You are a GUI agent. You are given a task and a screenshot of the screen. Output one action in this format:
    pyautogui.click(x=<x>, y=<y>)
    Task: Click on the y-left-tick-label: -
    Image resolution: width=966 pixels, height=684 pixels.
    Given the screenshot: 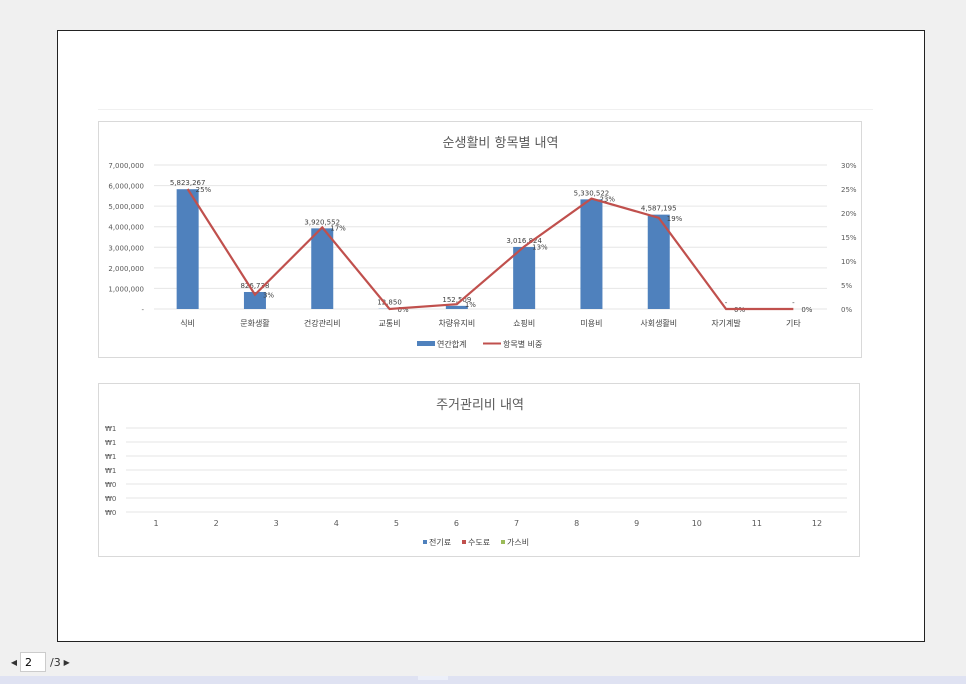 What is the action you would take?
    pyautogui.click(x=142, y=310)
    